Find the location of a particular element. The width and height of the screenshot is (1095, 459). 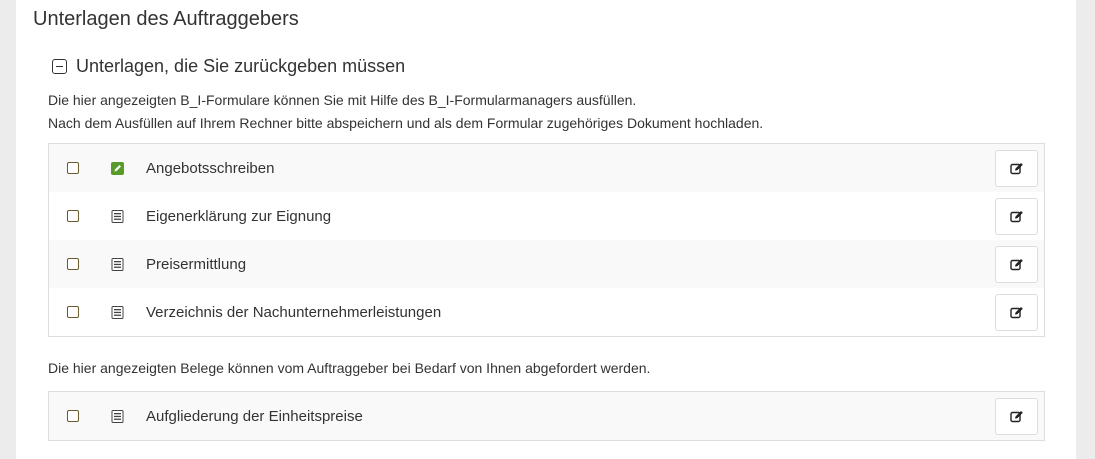

green-edit-icon is located at coordinates (117, 168).